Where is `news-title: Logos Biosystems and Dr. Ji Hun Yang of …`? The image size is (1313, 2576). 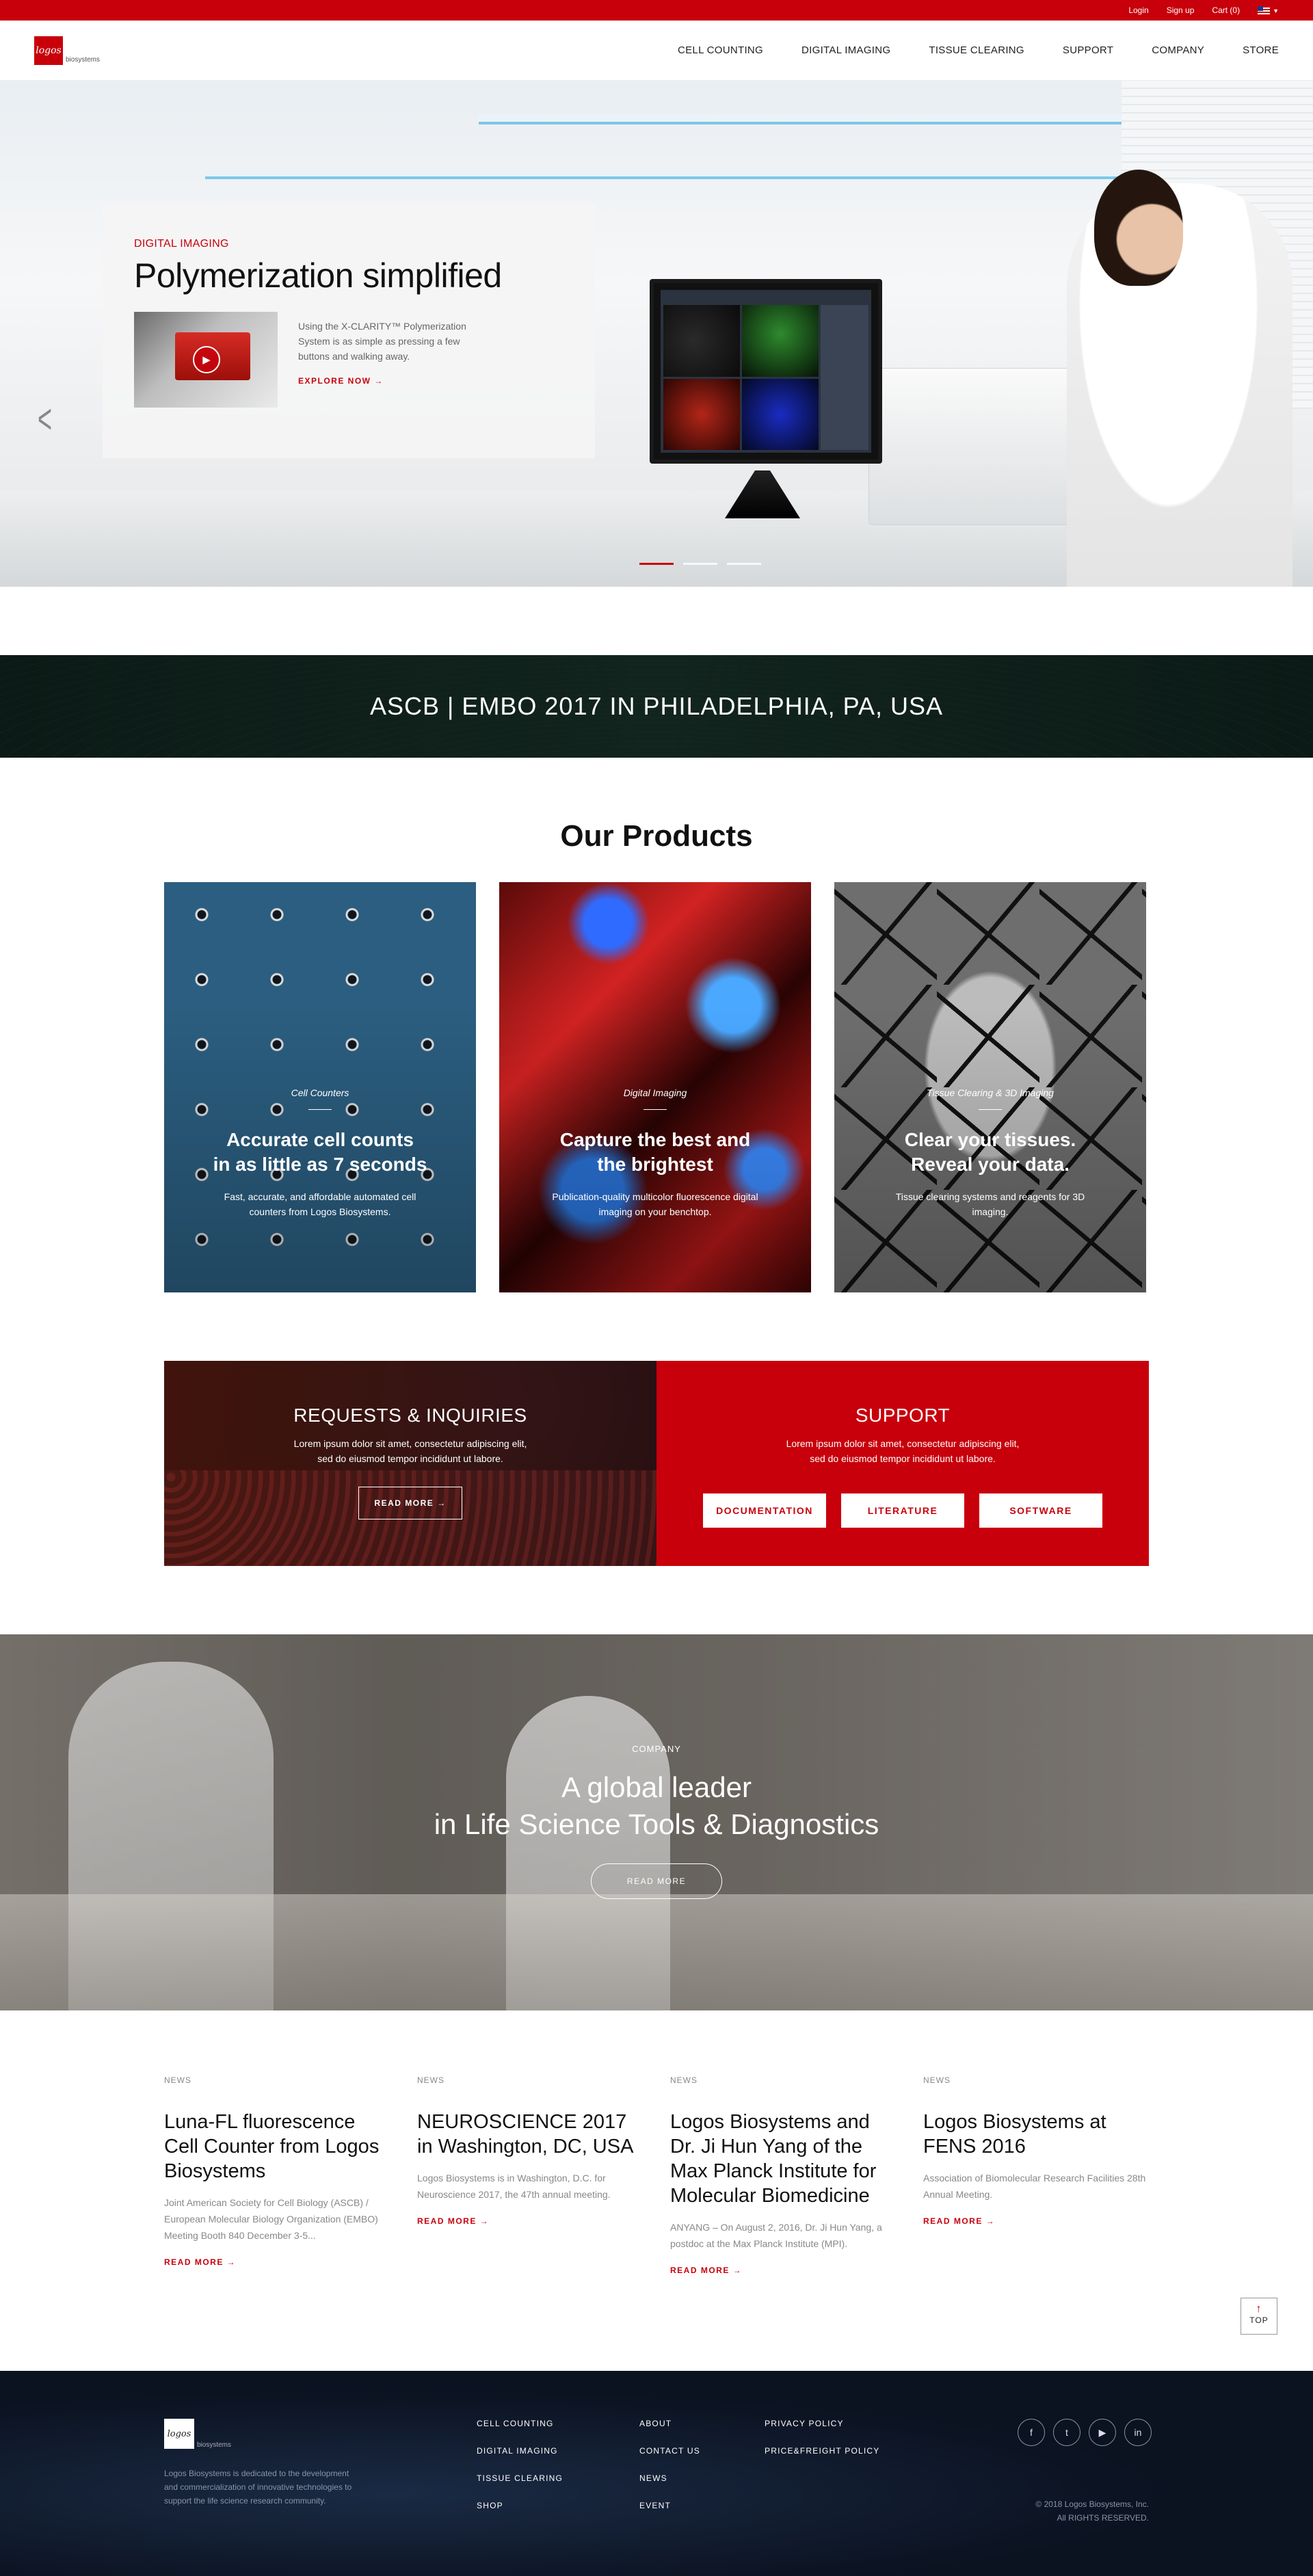
news-title: Logos Biosystems and Dr. Ji Hun Yang of … is located at coordinates (785, 2159).